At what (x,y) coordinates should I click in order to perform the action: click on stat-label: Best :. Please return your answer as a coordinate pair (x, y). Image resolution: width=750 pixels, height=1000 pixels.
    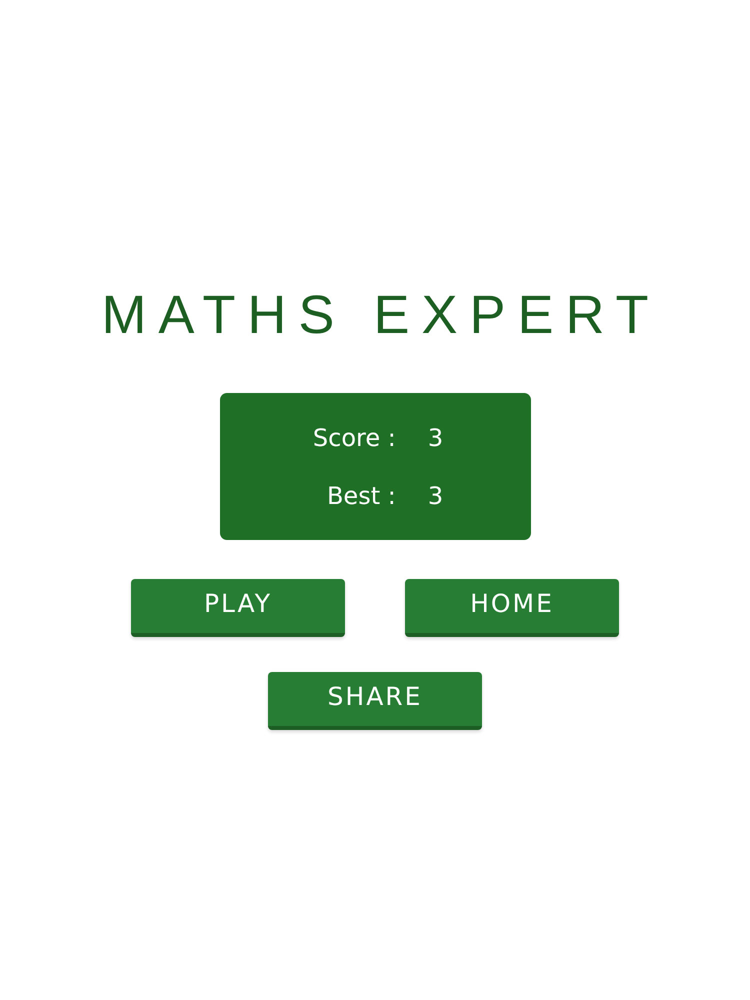
    Looking at the image, I should click on (361, 496).